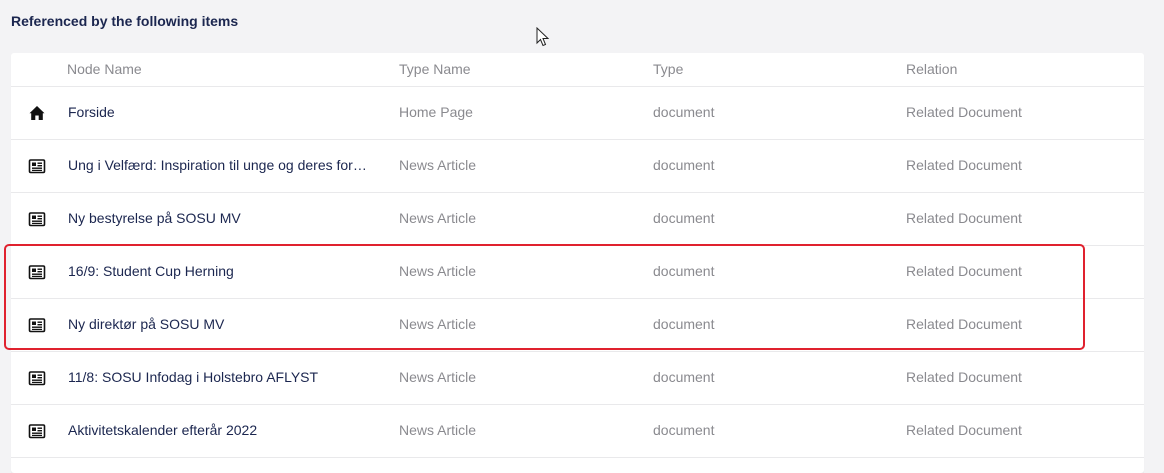 This screenshot has height=473, width=1164. I want to click on node-name-cell: 16/9: Student Cup Herning, so click(151, 271).